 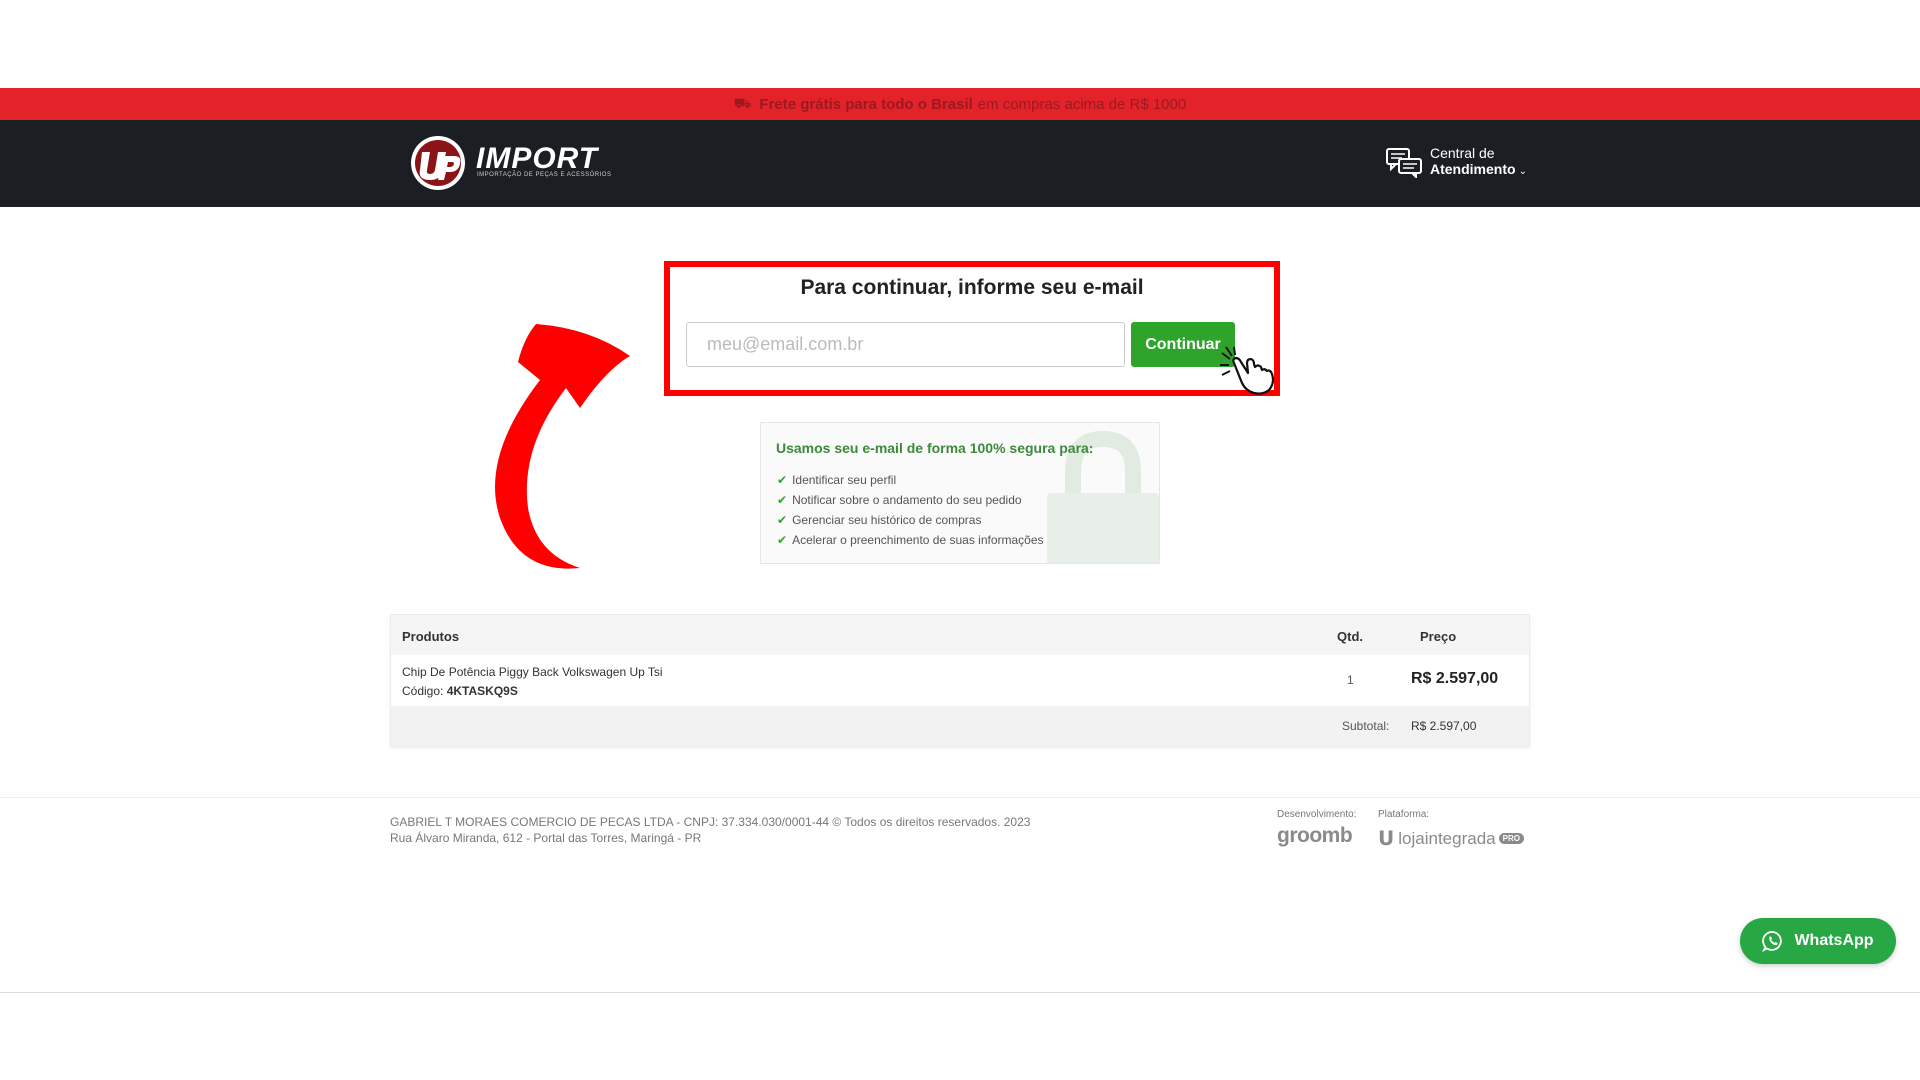 I want to click on platform-label: Plataforma:, so click(x=1404, y=814).